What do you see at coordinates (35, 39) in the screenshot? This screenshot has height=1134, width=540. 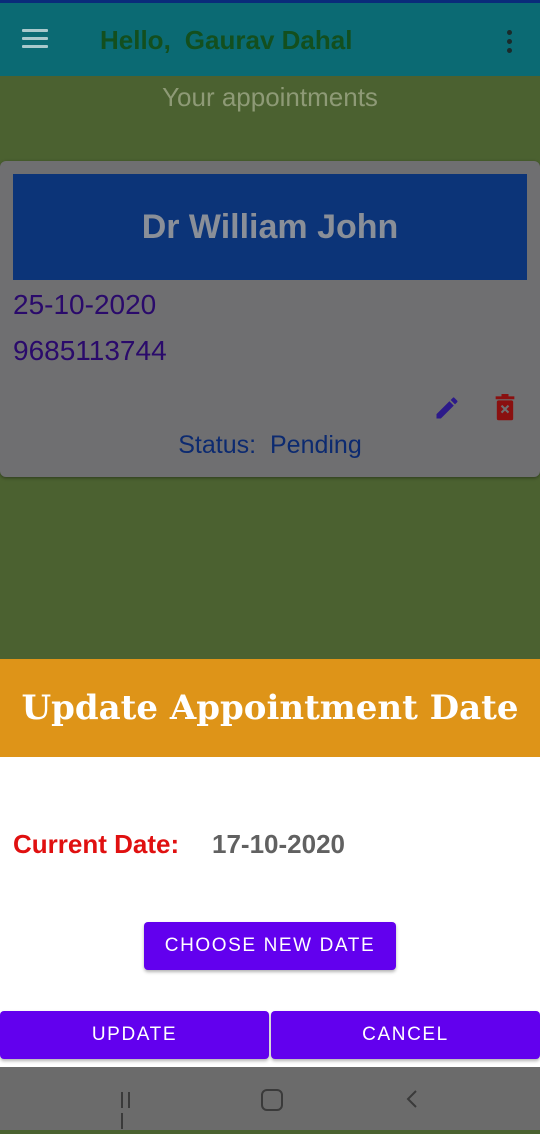 I see `hamburger-menu-icon` at bounding box center [35, 39].